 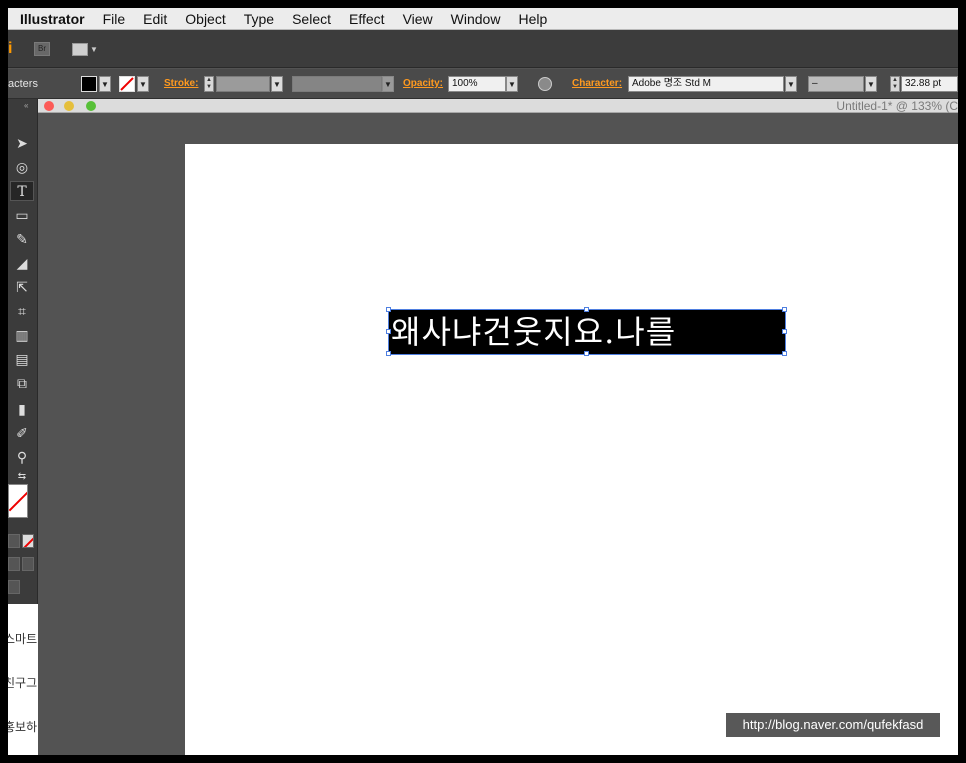 What do you see at coordinates (22, 383) in the screenshot?
I see `shape-builder-icon: ⧉` at bounding box center [22, 383].